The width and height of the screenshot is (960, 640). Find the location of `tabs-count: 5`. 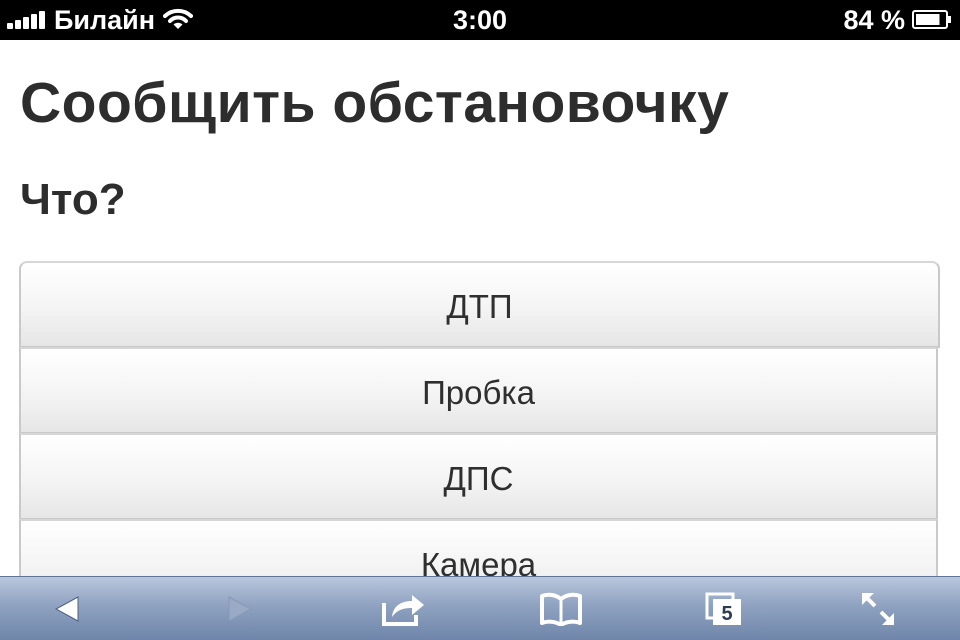

tabs-count: 5 is located at coordinates (726, 614).